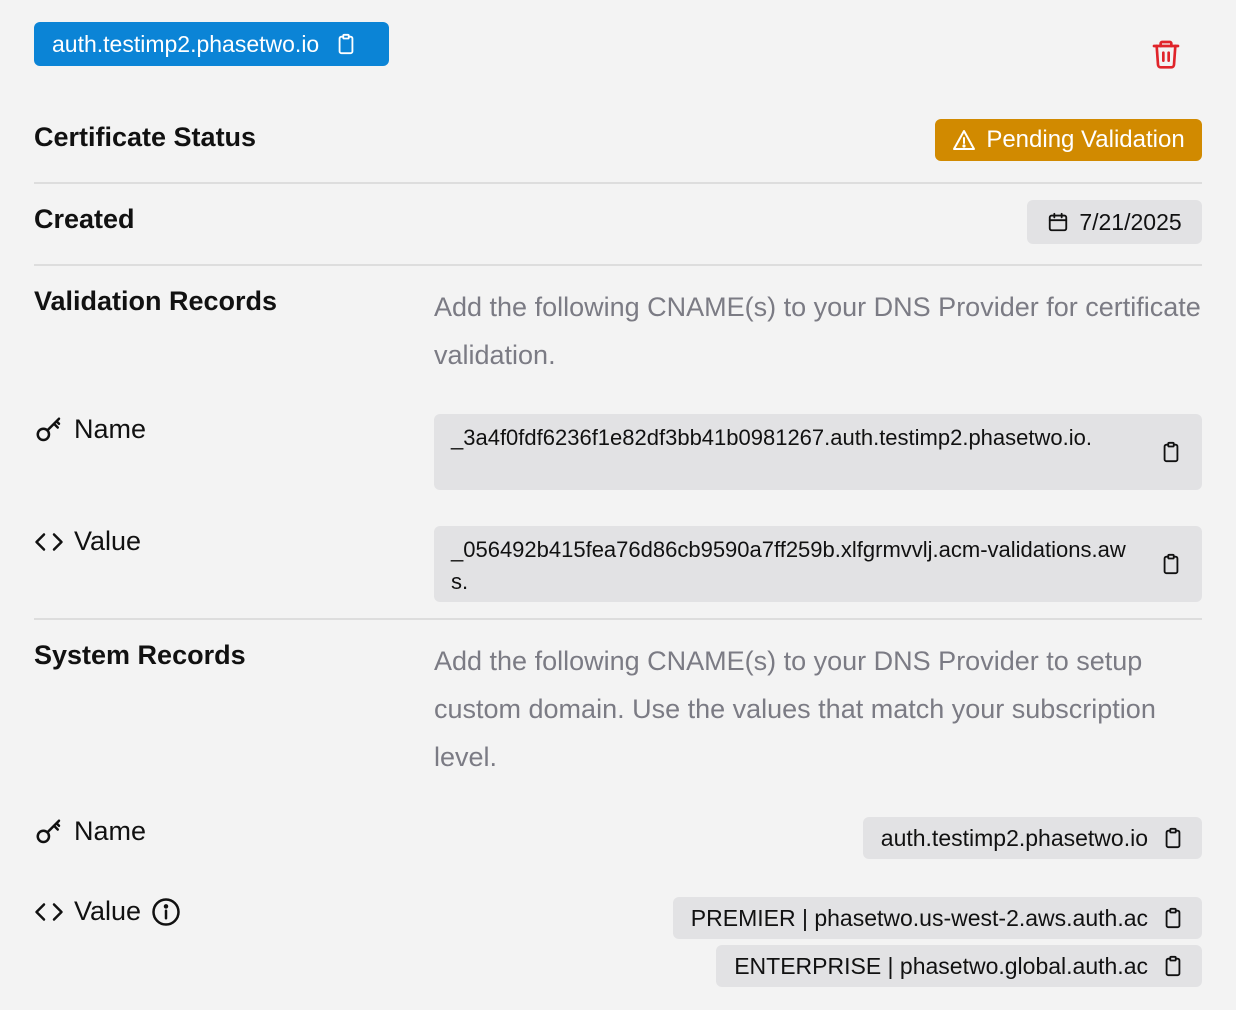 This screenshot has height=1010, width=1236. I want to click on validation-value-label-row: Value, so click(87, 541).